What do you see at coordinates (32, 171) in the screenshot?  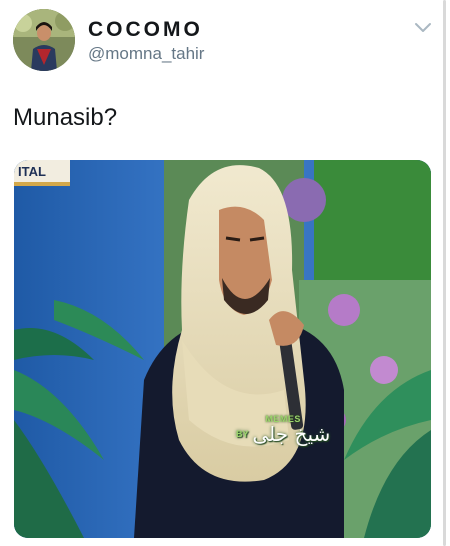 I see `background-banner-text: ITAL` at bounding box center [32, 171].